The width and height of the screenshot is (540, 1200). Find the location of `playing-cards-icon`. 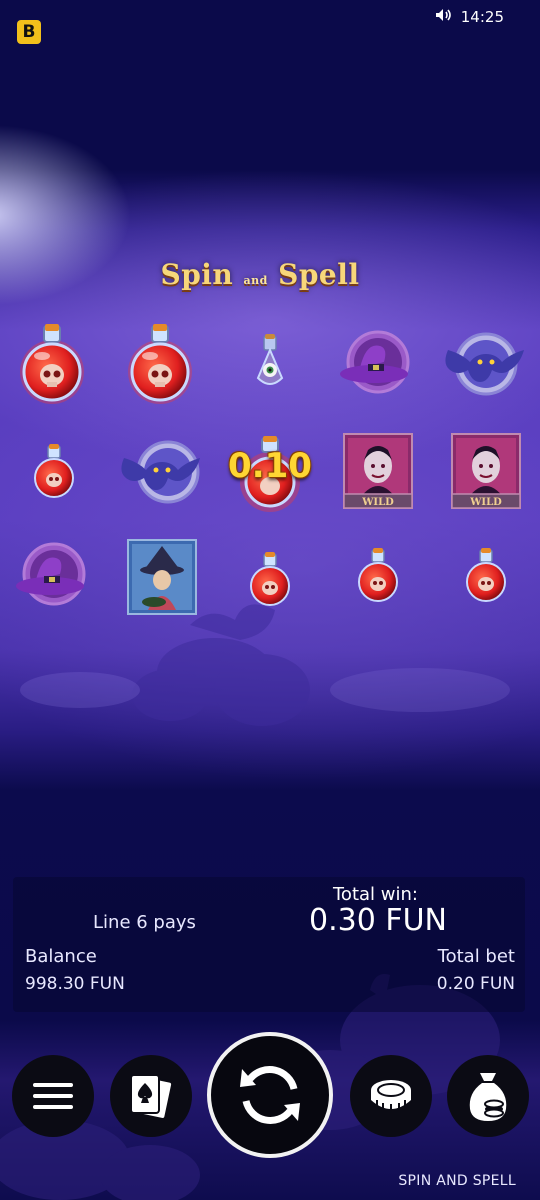

playing-cards-icon is located at coordinates (152, 1097).